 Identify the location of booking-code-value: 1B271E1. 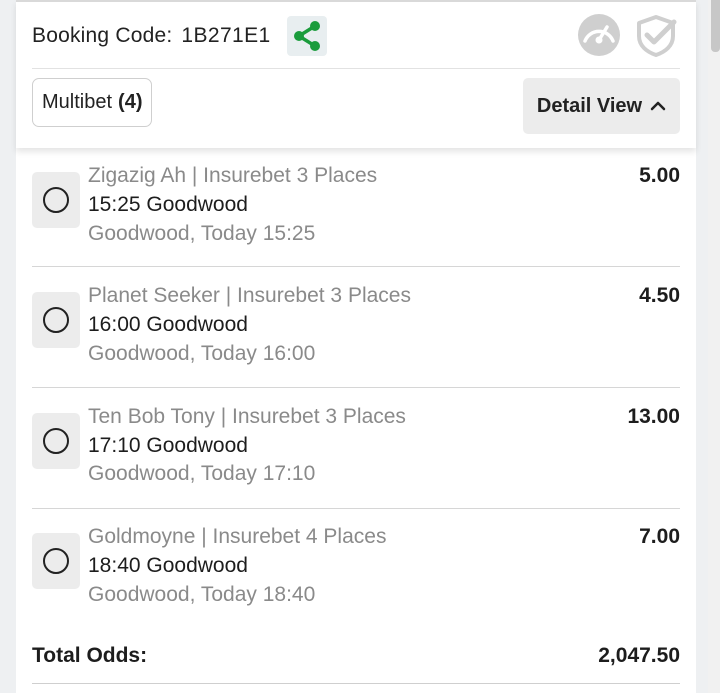
(226, 35).